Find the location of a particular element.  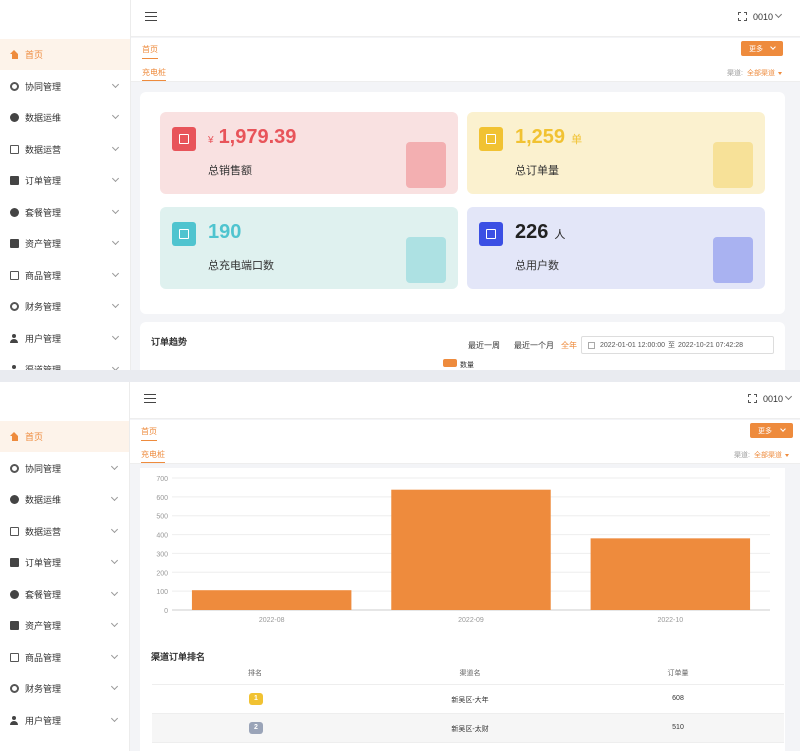

range-year: 全年 is located at coordinates (569, 345).